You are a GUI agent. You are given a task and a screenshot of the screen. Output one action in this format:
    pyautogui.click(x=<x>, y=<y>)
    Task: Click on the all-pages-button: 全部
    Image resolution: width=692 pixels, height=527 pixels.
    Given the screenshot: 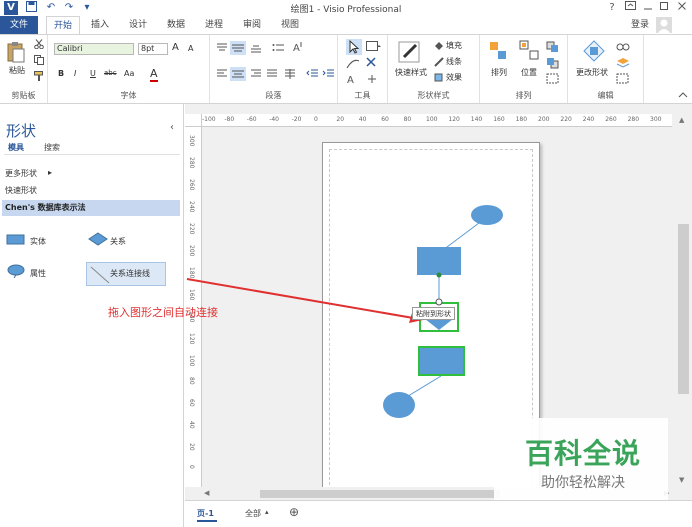 What is the action you would take?
    pyautogui.click(x=253, y=513)
    